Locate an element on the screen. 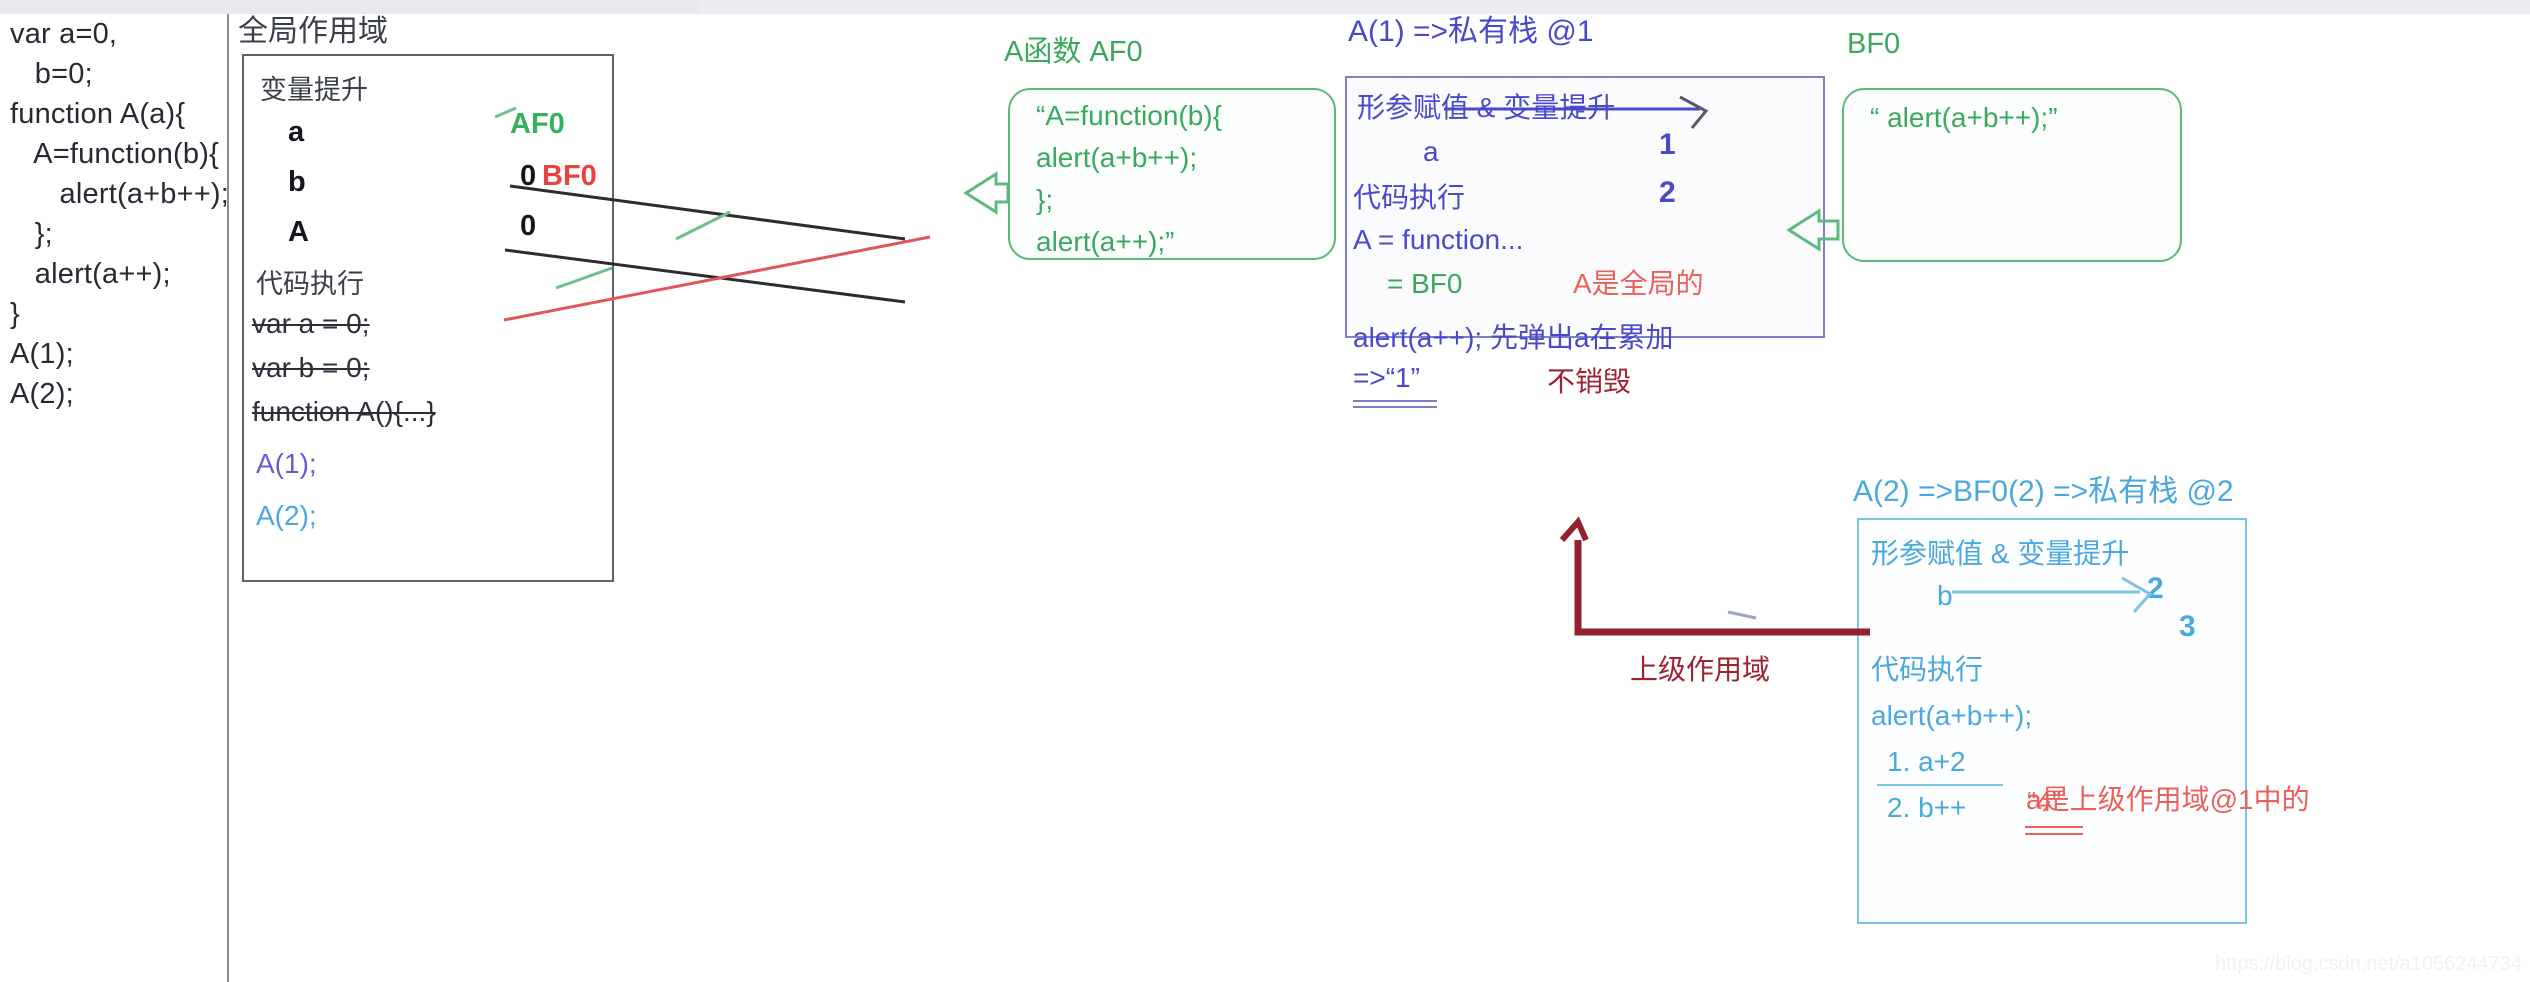 This screenshot has width=2530, height=982. af0-line-4: alert(a++);” is located at coordinates (1105, 241).